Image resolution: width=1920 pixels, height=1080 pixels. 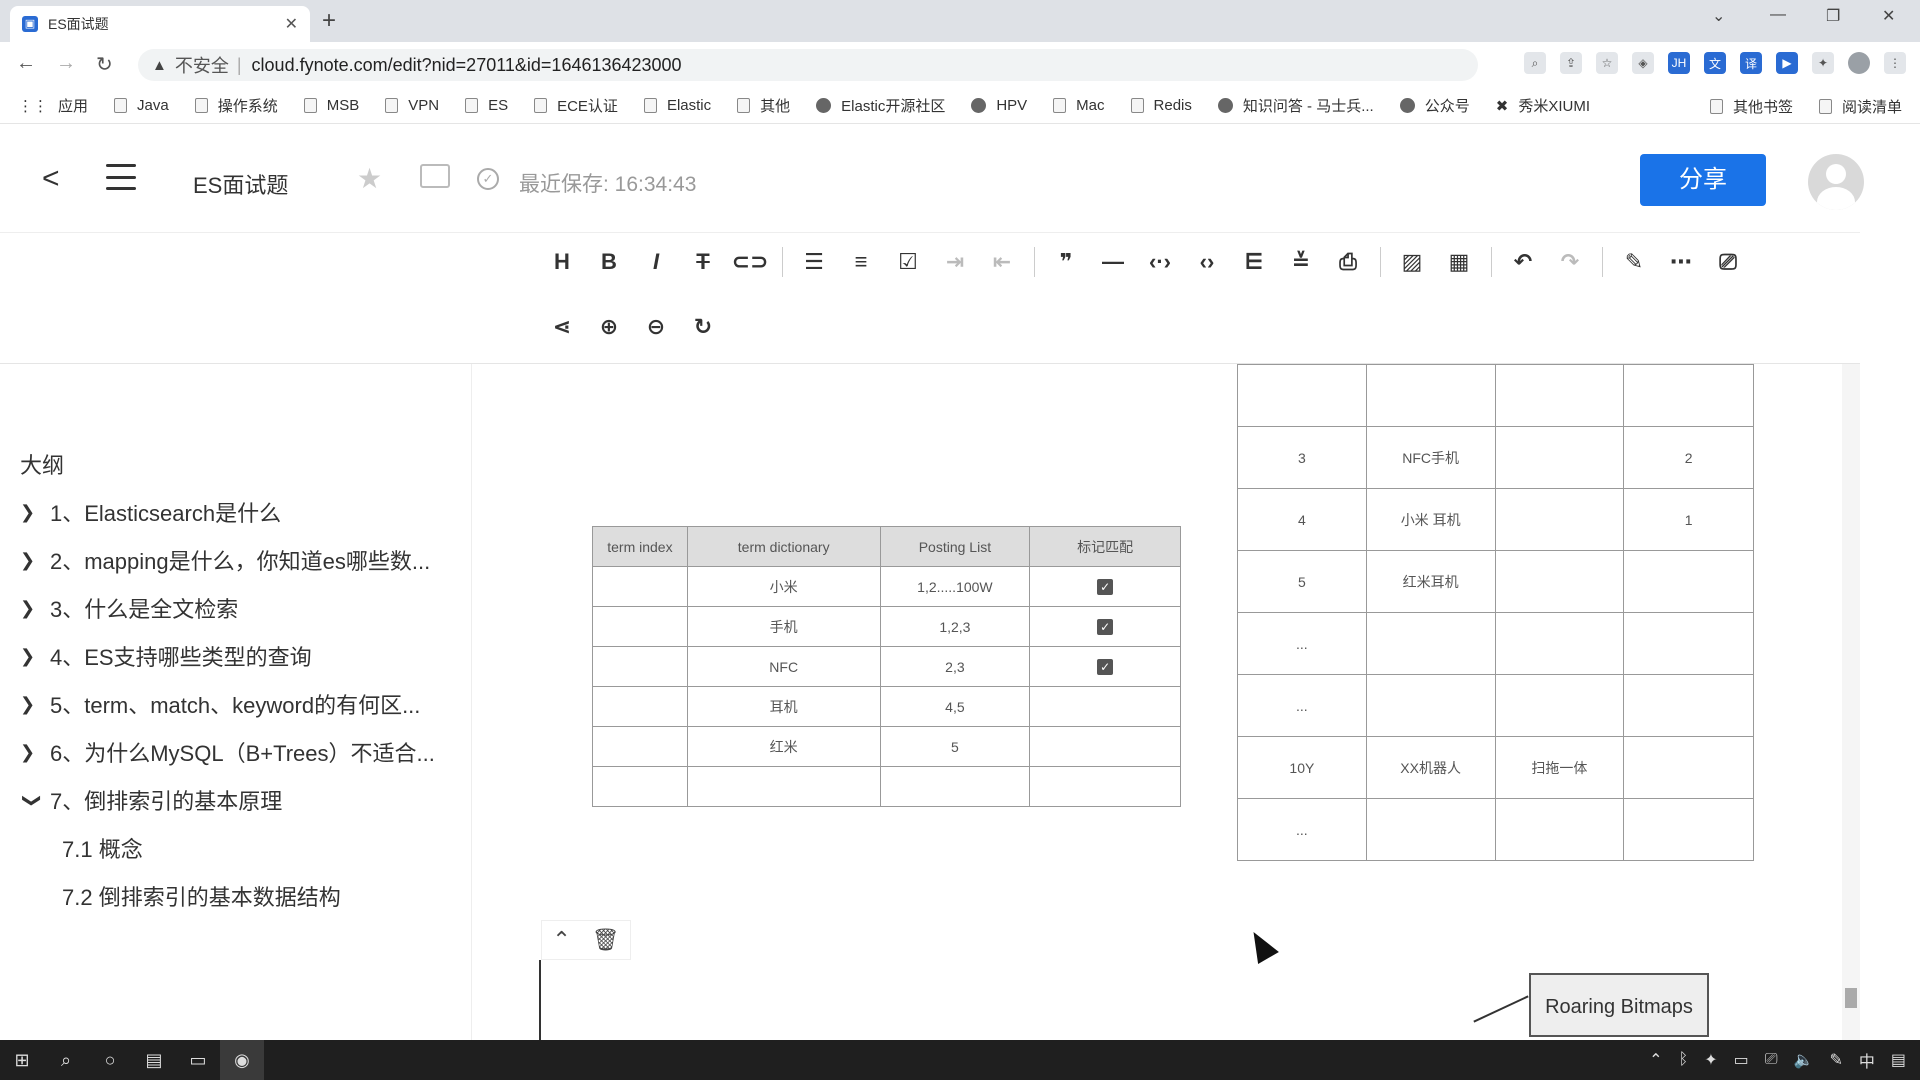 What do you see at coordinates (1710, 1060) in the screenshot?
I see `tray-app-icon: ✦` at bounding box center [1710, 1060].